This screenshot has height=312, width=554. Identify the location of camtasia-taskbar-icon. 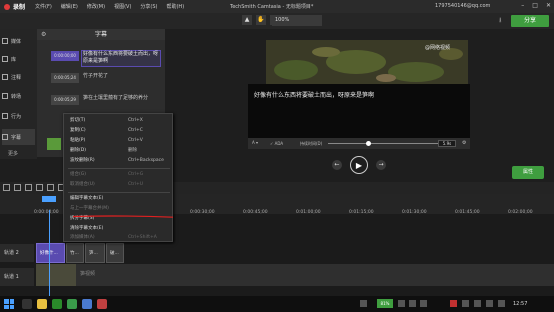
(72, 304).